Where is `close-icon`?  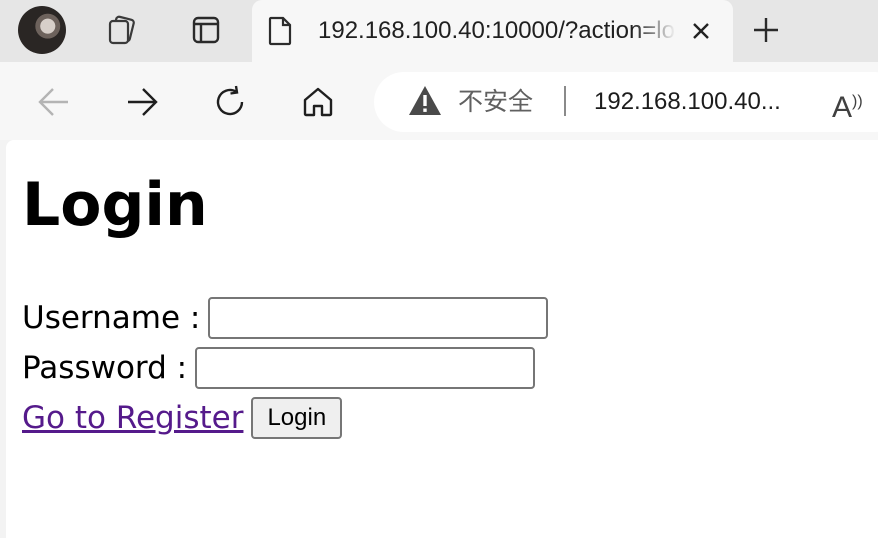 close-icon is located at coordinates (701, 31).